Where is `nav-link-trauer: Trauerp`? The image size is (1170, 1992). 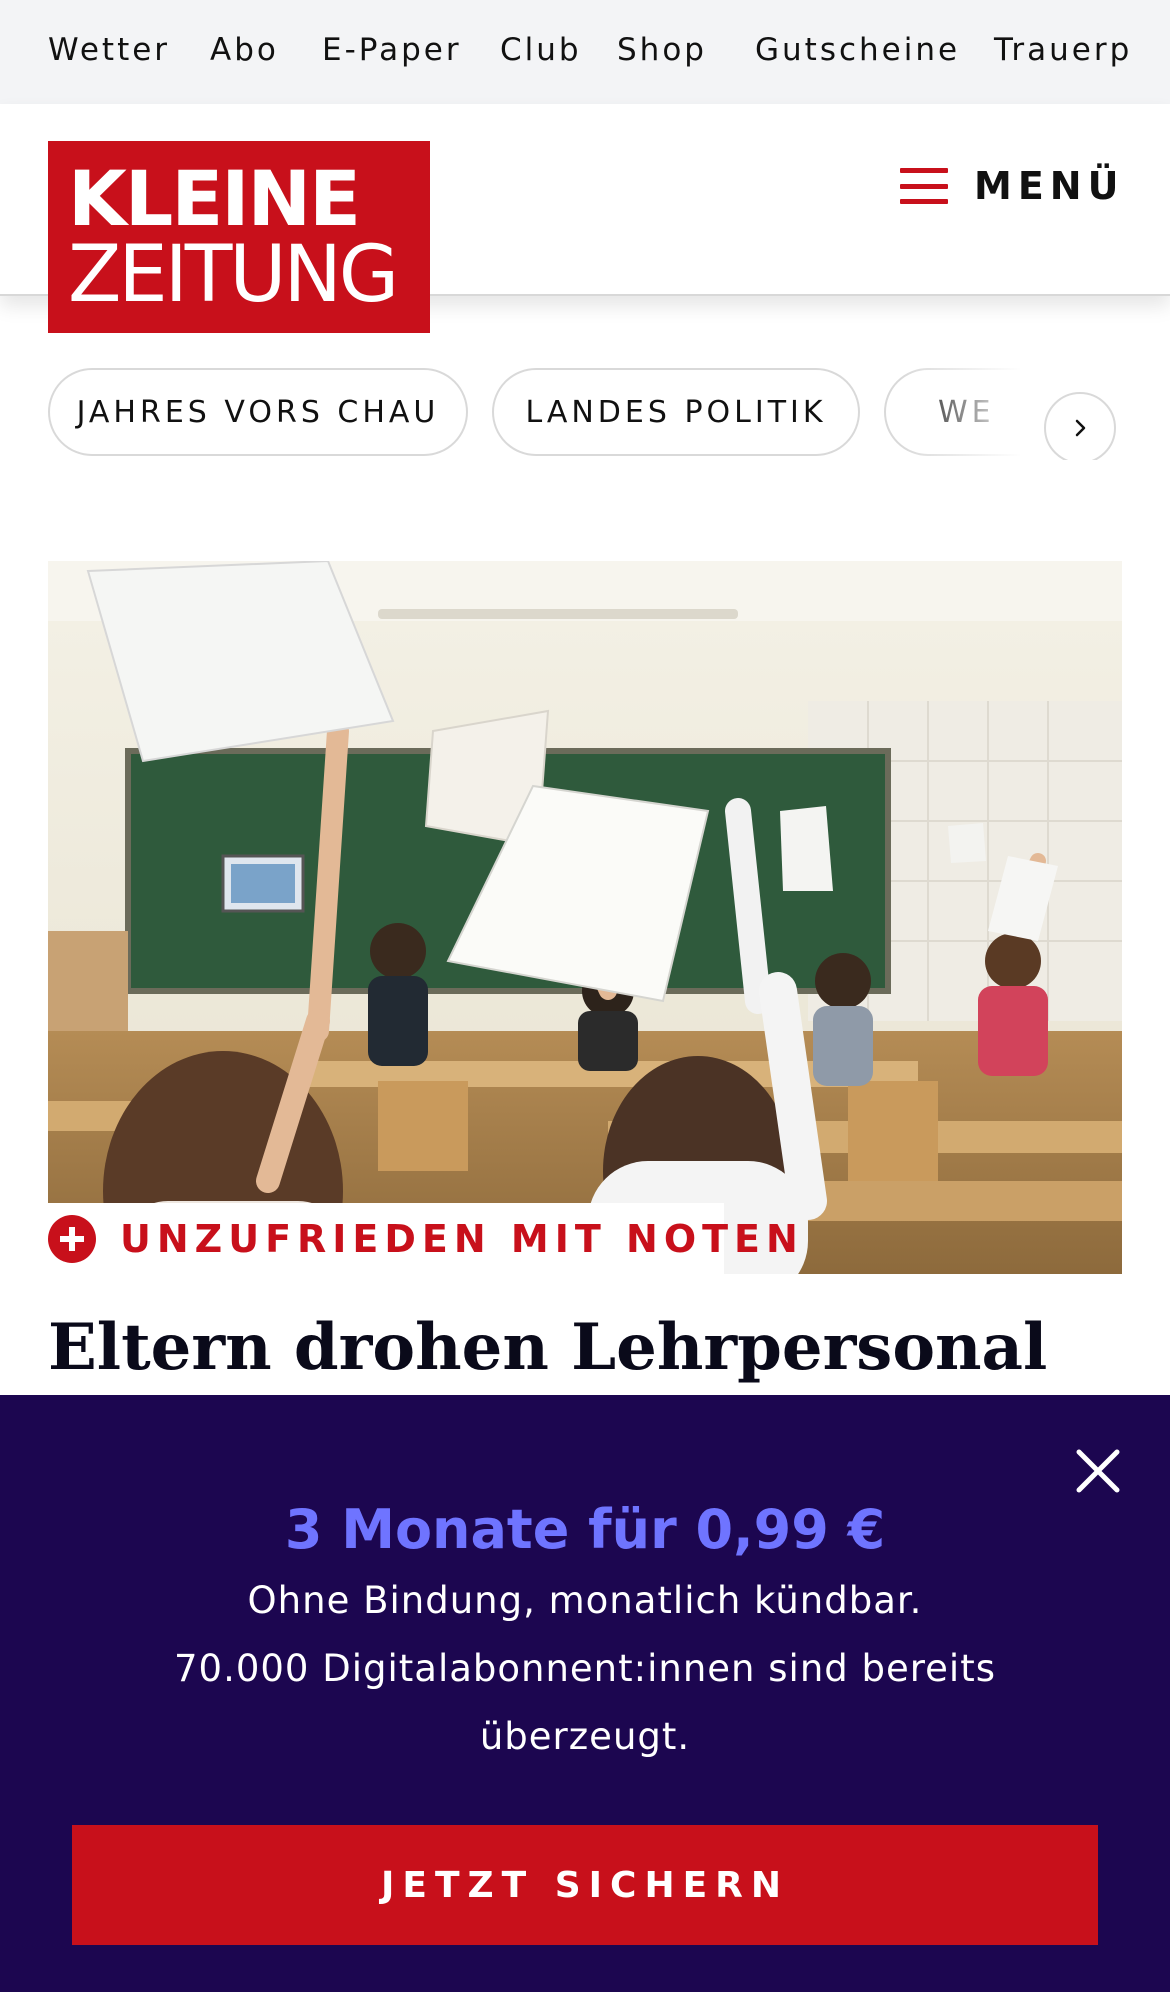
nav-link-trauer: Trauerp is located at coordinates (1063, 50).